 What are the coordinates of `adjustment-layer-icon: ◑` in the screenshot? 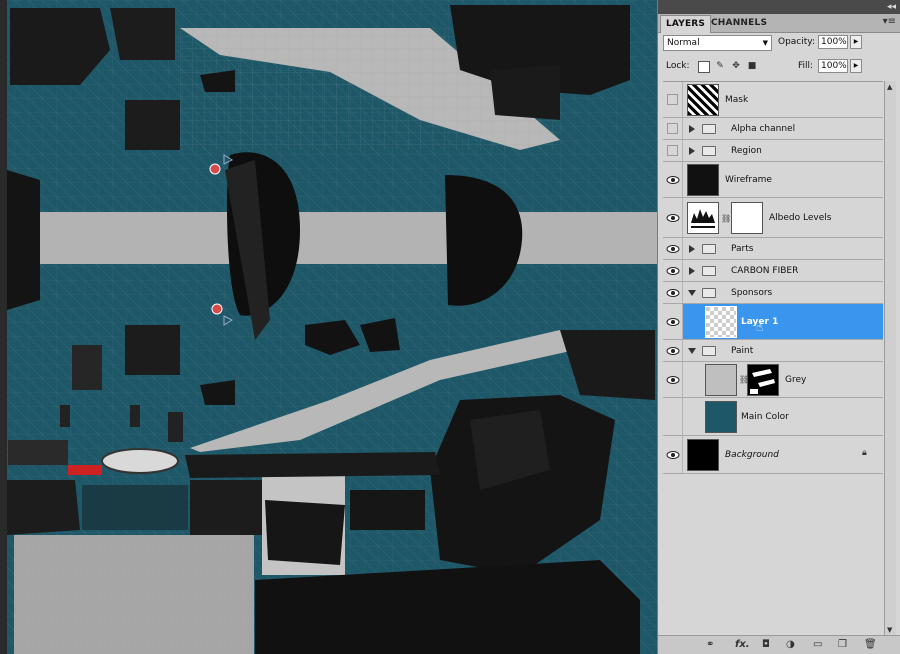 It's located at (790, 645).